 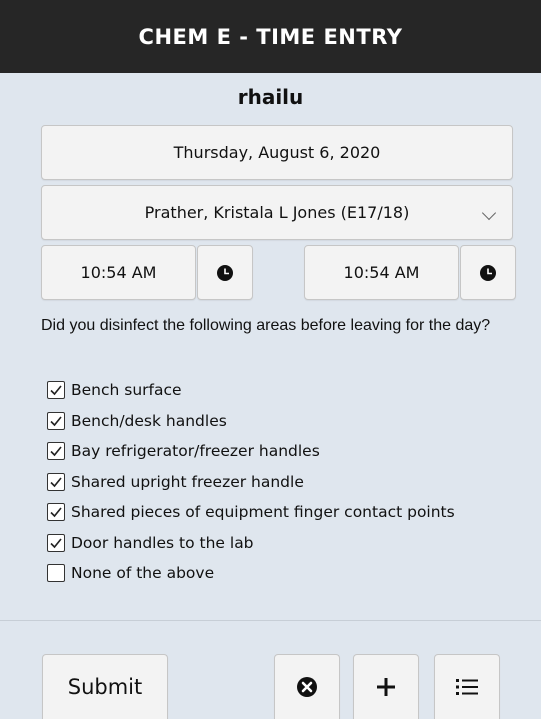 I want to click on cancel-circle-icon, so click(x=307, y=687).